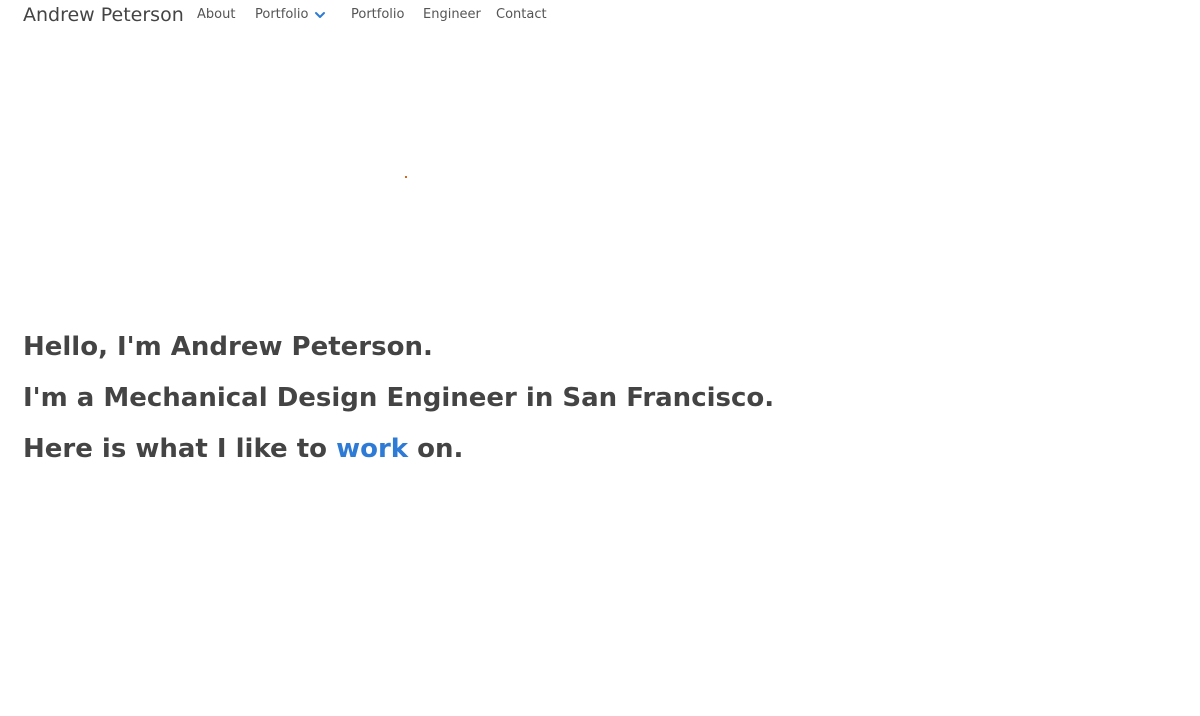 This screenshot has height=716, width=1200. I want to click on hero-greeting: Hello, I'm Andrew Peterson., so click(228, 347).